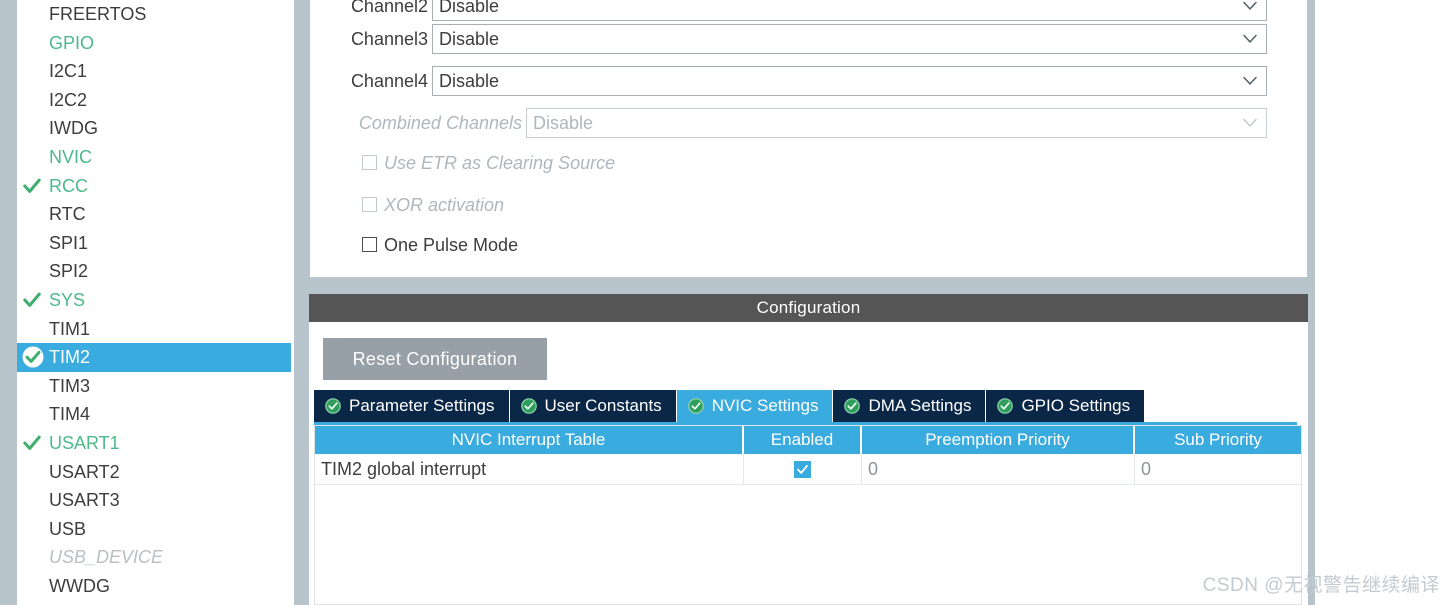 Image resolution: width=1454 pixels, height=605 pixels. Describe the element at coordinates (155, 43) in the screenshot. I see `sidebar-item-gpio: GPIO` at that location.